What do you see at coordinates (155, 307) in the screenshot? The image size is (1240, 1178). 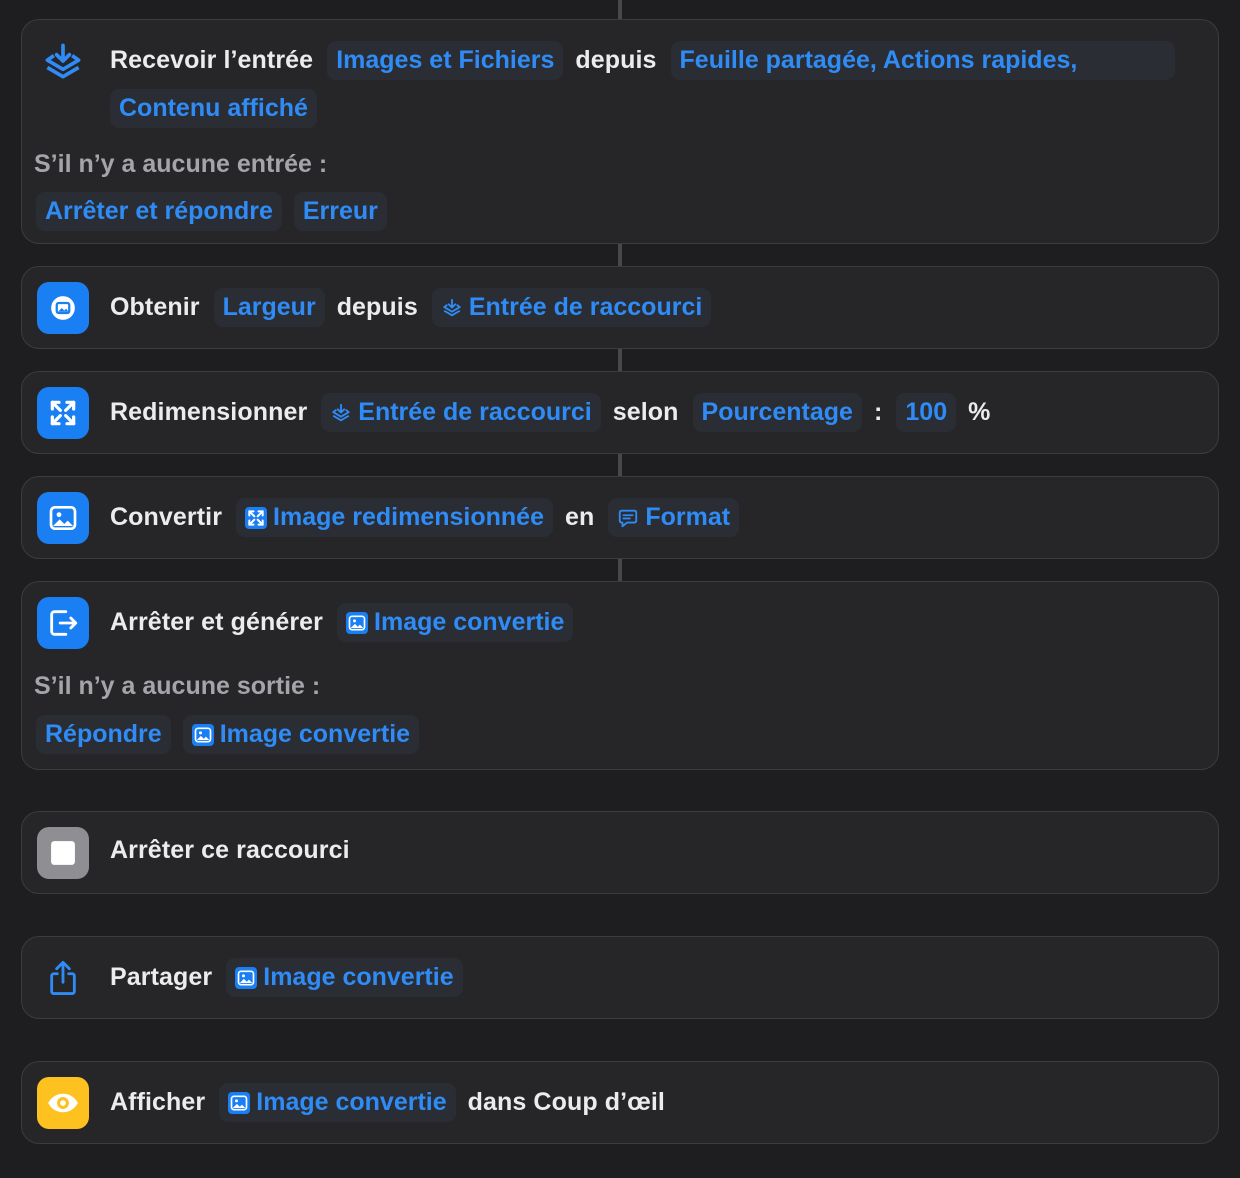 I see `action-verb: Obtenir` at bounding box center [155, 307].